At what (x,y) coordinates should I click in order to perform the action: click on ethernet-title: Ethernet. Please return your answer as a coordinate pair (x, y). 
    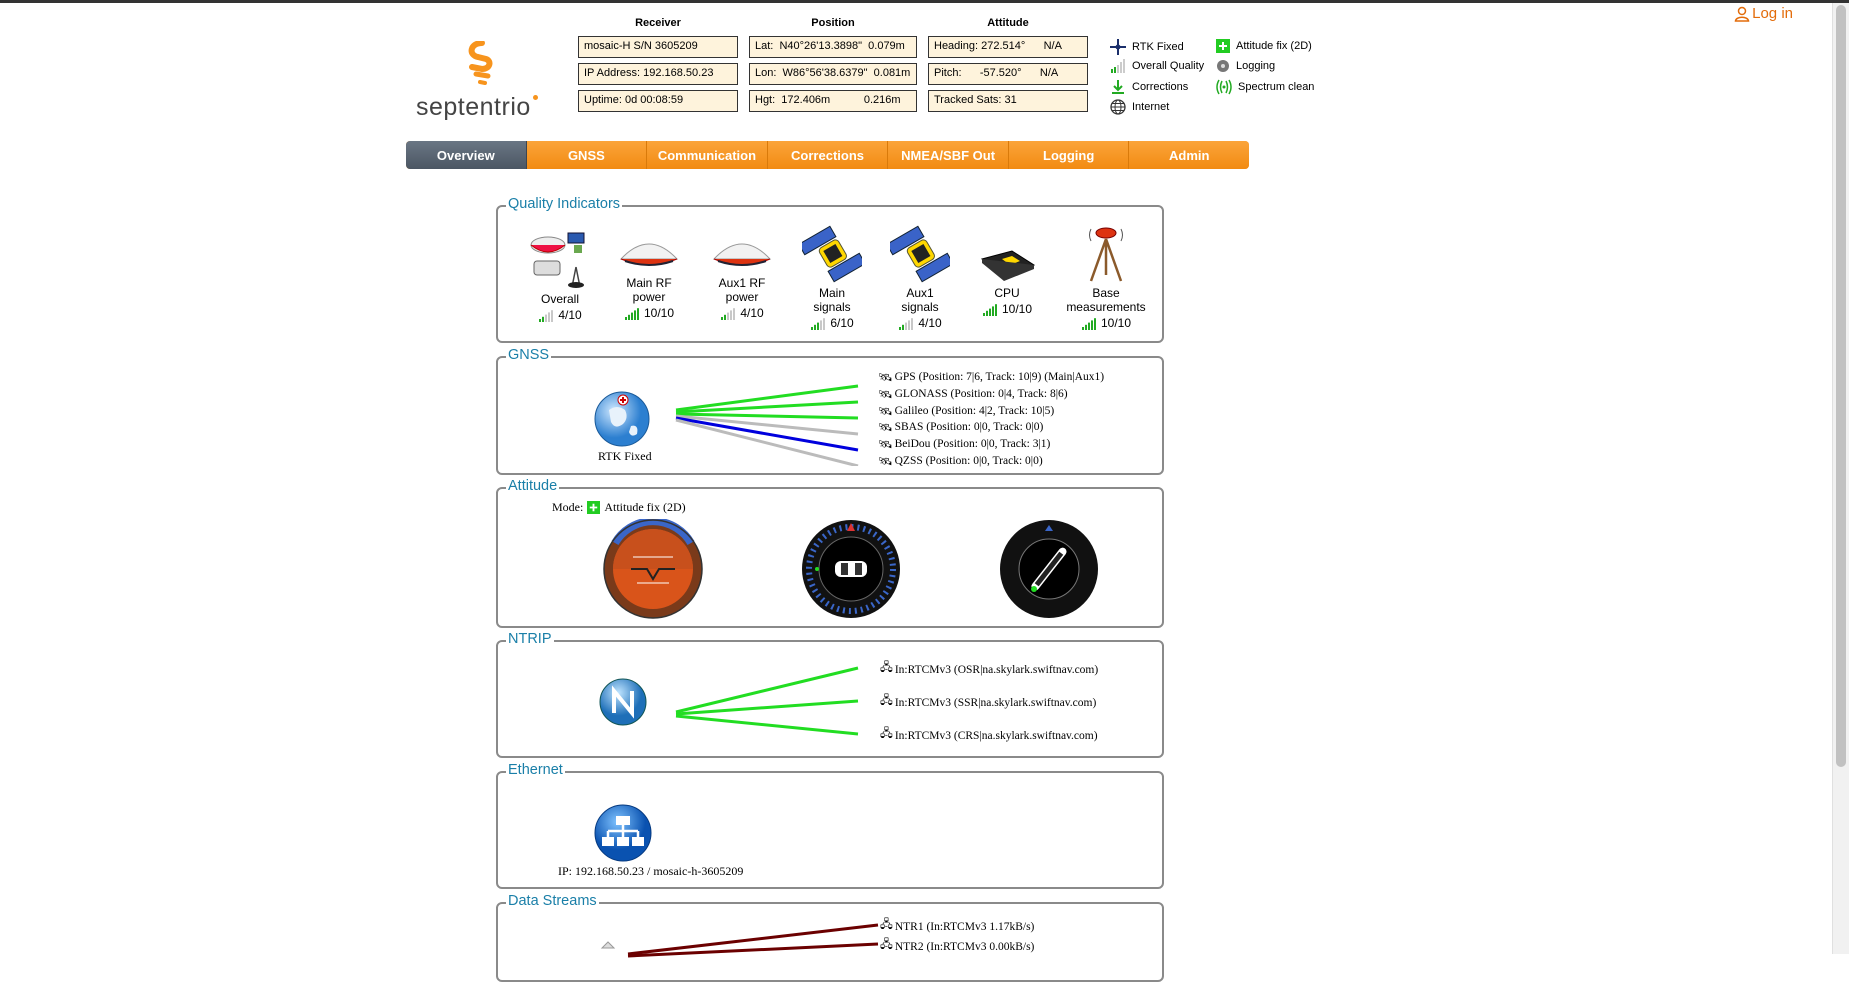
    Looking at the image, I should click on (535, 770).